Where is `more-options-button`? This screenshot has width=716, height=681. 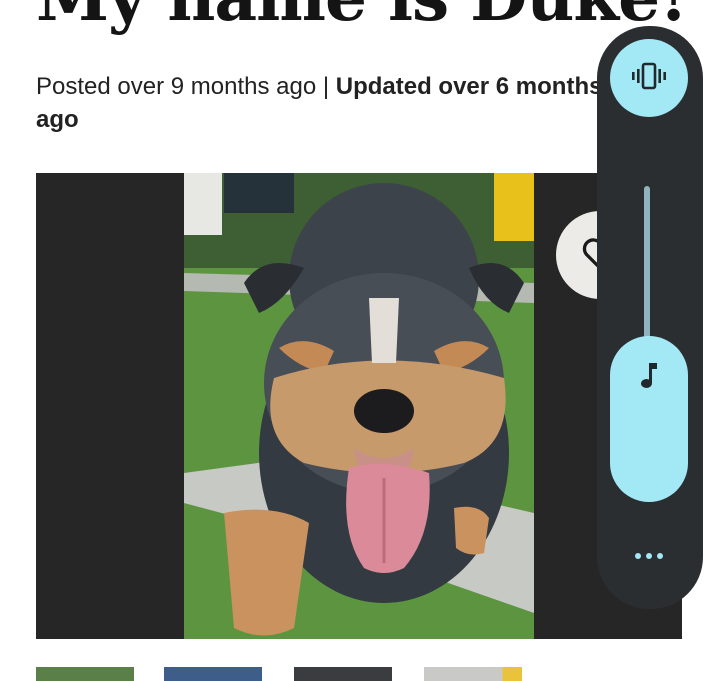 more-options-button is located at coordinates (649, 556).